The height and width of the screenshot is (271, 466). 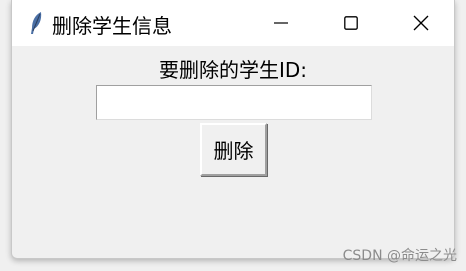 I want to click on minimize-icon, so click(x=281, y=23).